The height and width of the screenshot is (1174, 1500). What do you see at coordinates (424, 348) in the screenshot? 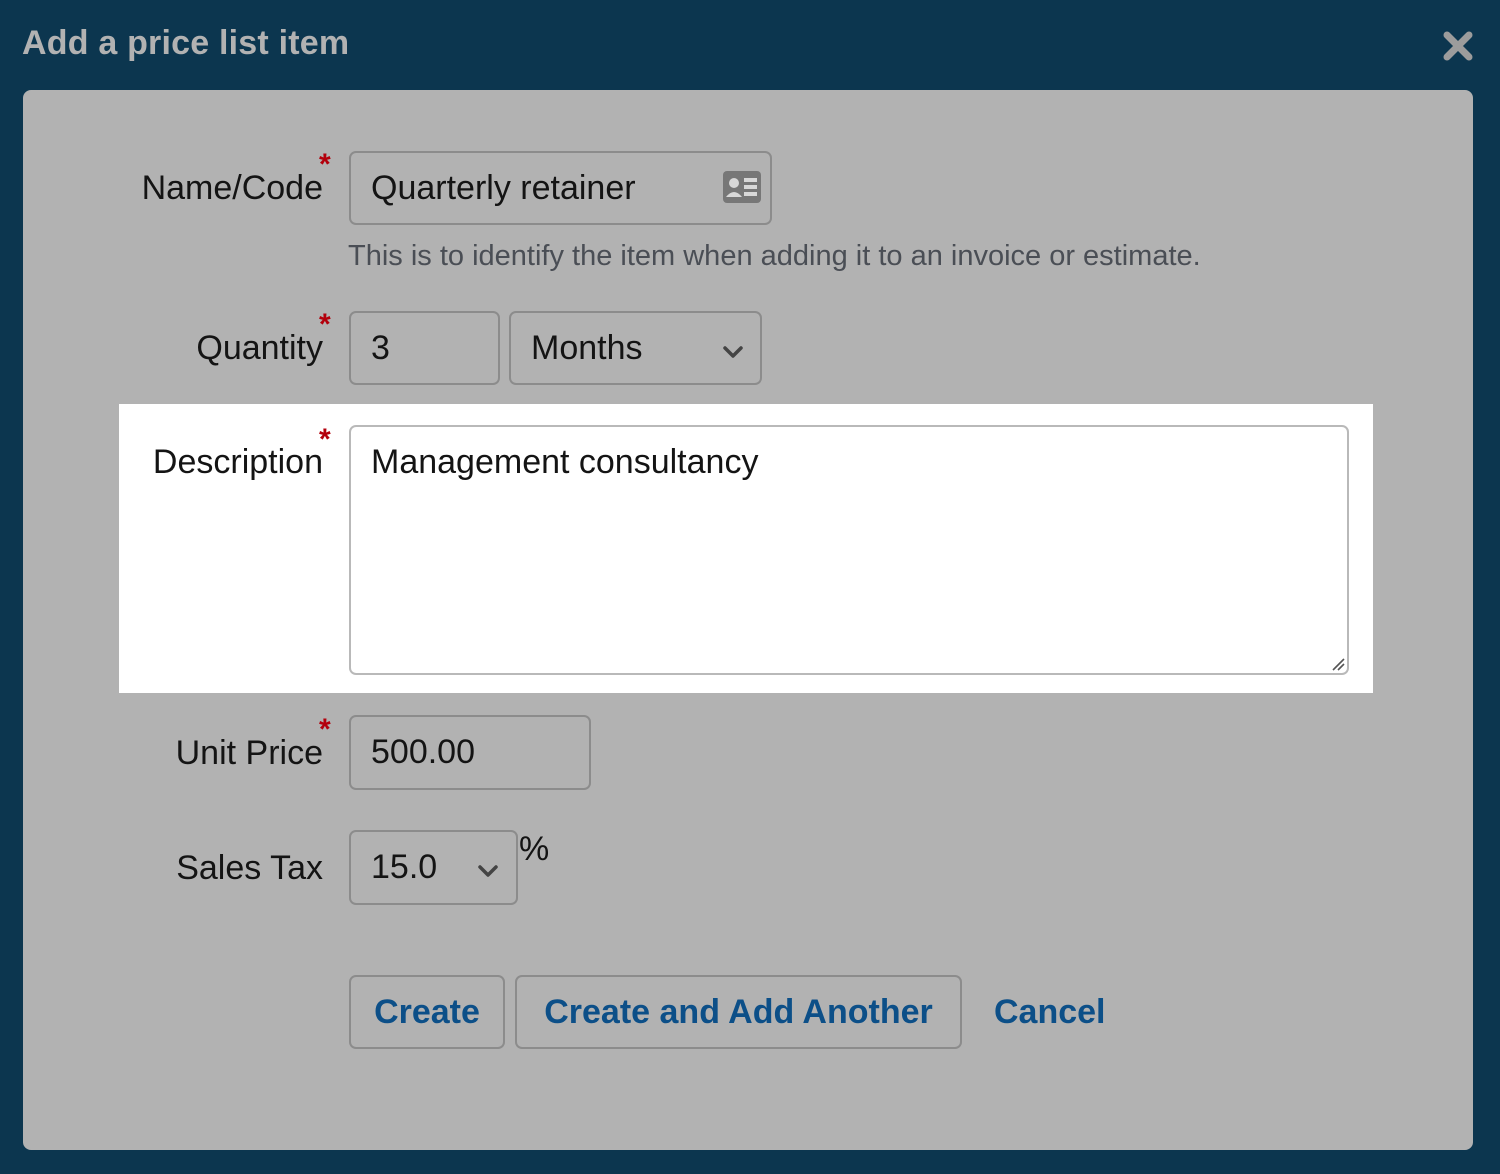
I see `quantity-input: 3` at bounding box center [424, 348].